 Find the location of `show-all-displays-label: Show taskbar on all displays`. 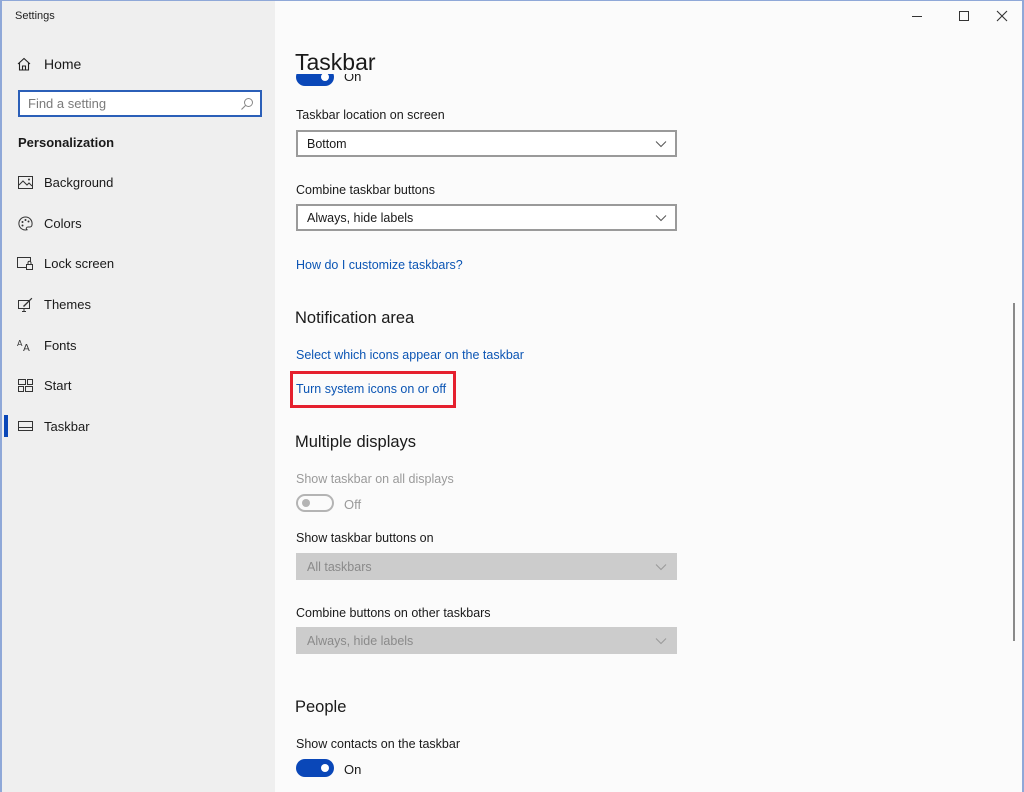

show-all-displays-label: Show taskbar on all displays is located at coordinates (375, 479).